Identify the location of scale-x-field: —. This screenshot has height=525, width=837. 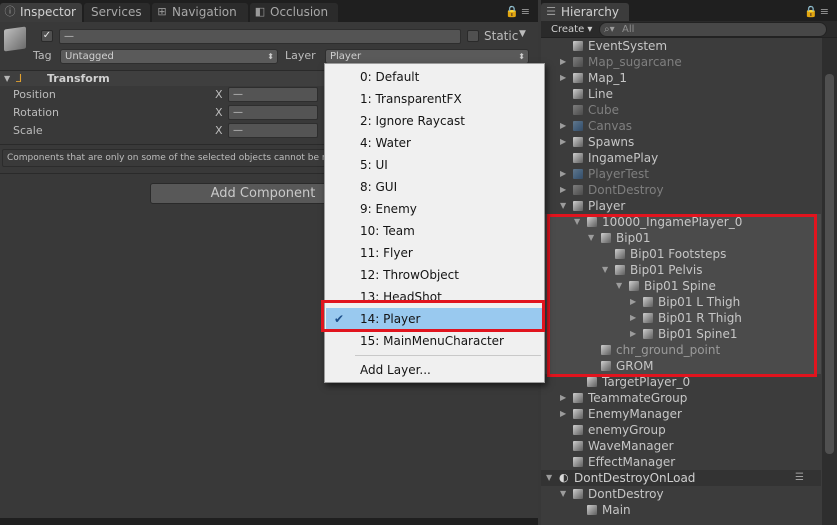
(273, 130).